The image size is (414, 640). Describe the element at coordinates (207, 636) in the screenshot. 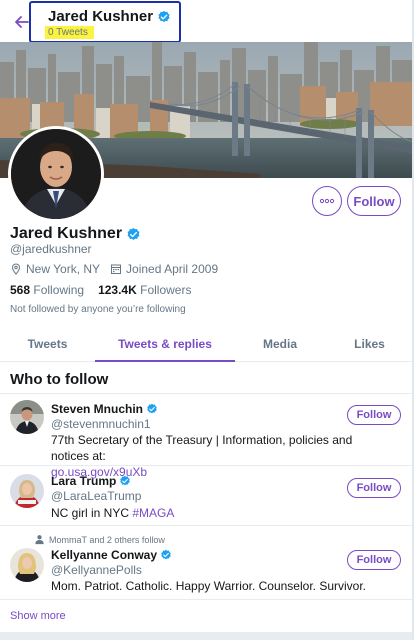

I see `section-separator` at that location.